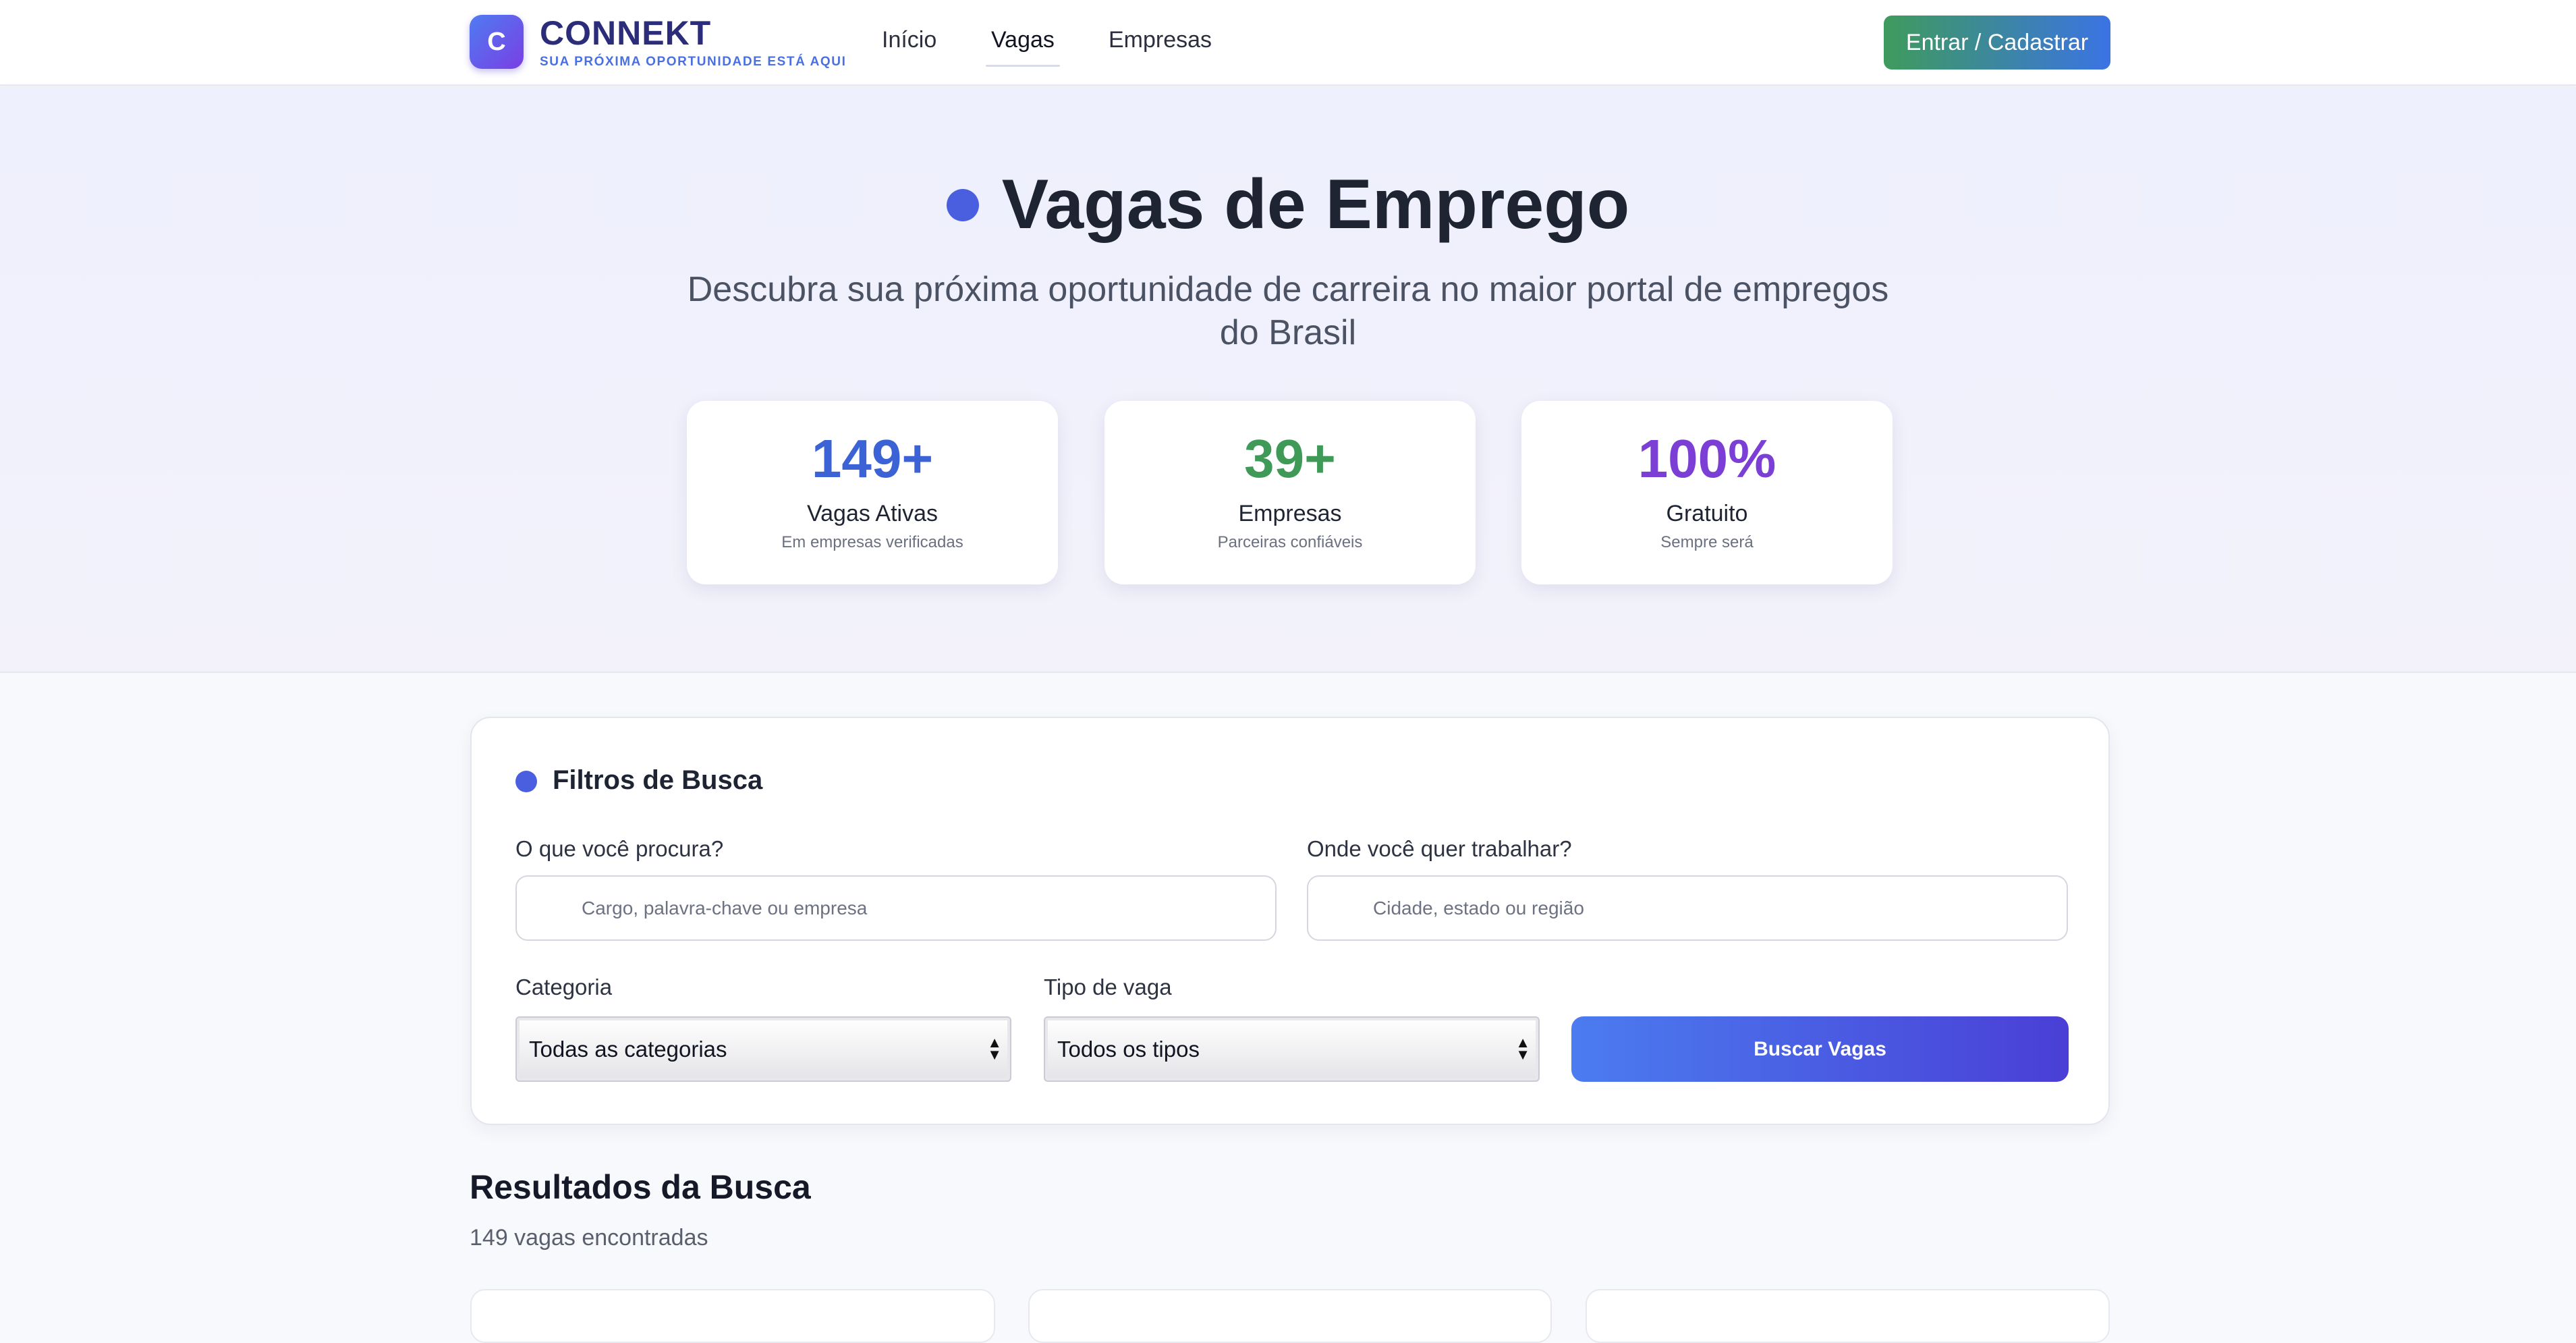  Describe the element at coordinates (1108, 987) in the screenshot. I see `job-type-label: Tipo de vaga` at that location.